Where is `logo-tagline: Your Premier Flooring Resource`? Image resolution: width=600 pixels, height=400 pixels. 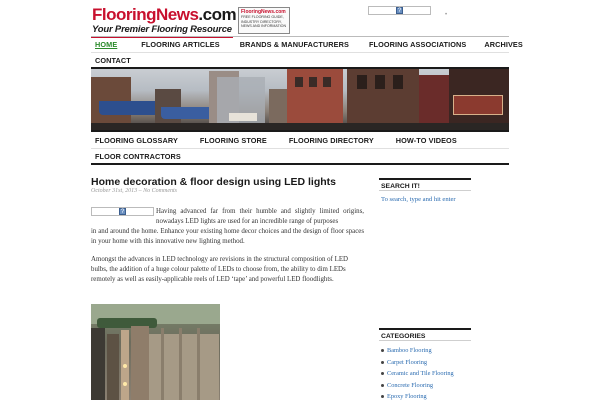
logo-tagline: Your Premier Flooring Resource is located at coordinates (162, 29).